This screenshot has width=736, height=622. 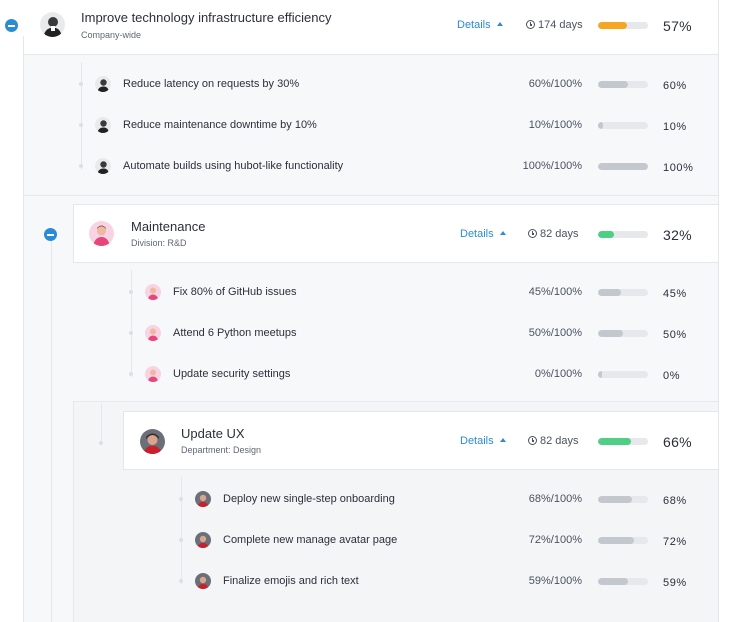 I want to click on key-result-ratio: 59%/100%, so click(x=555, y=581).